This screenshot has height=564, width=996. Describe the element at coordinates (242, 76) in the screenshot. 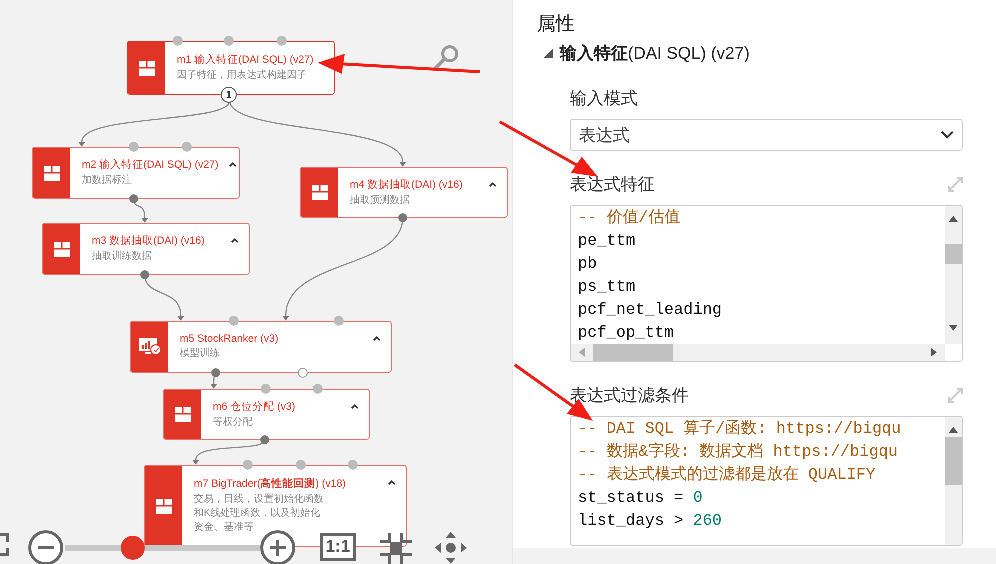

I see `node-description: 因子特征，用表达式构建因子` at that location.